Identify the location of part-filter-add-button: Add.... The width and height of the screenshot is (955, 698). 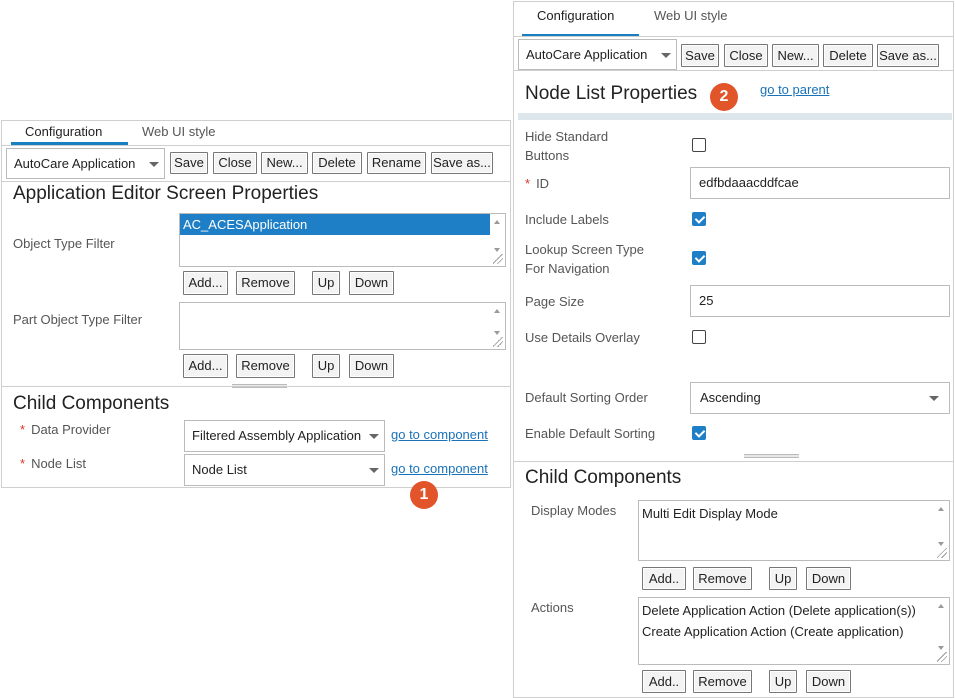
(205, 366).